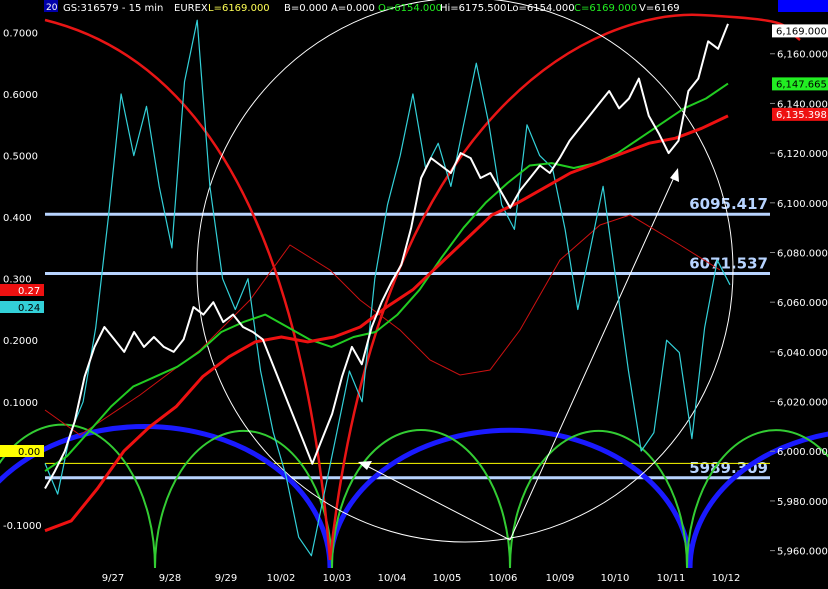 Image resolution: width=828 pixels, height=589 pixels. What do you see at coordinates (801, 84) in the screenshot?
I see `price-label: 6,147.665` at bounding box center [801, 84].